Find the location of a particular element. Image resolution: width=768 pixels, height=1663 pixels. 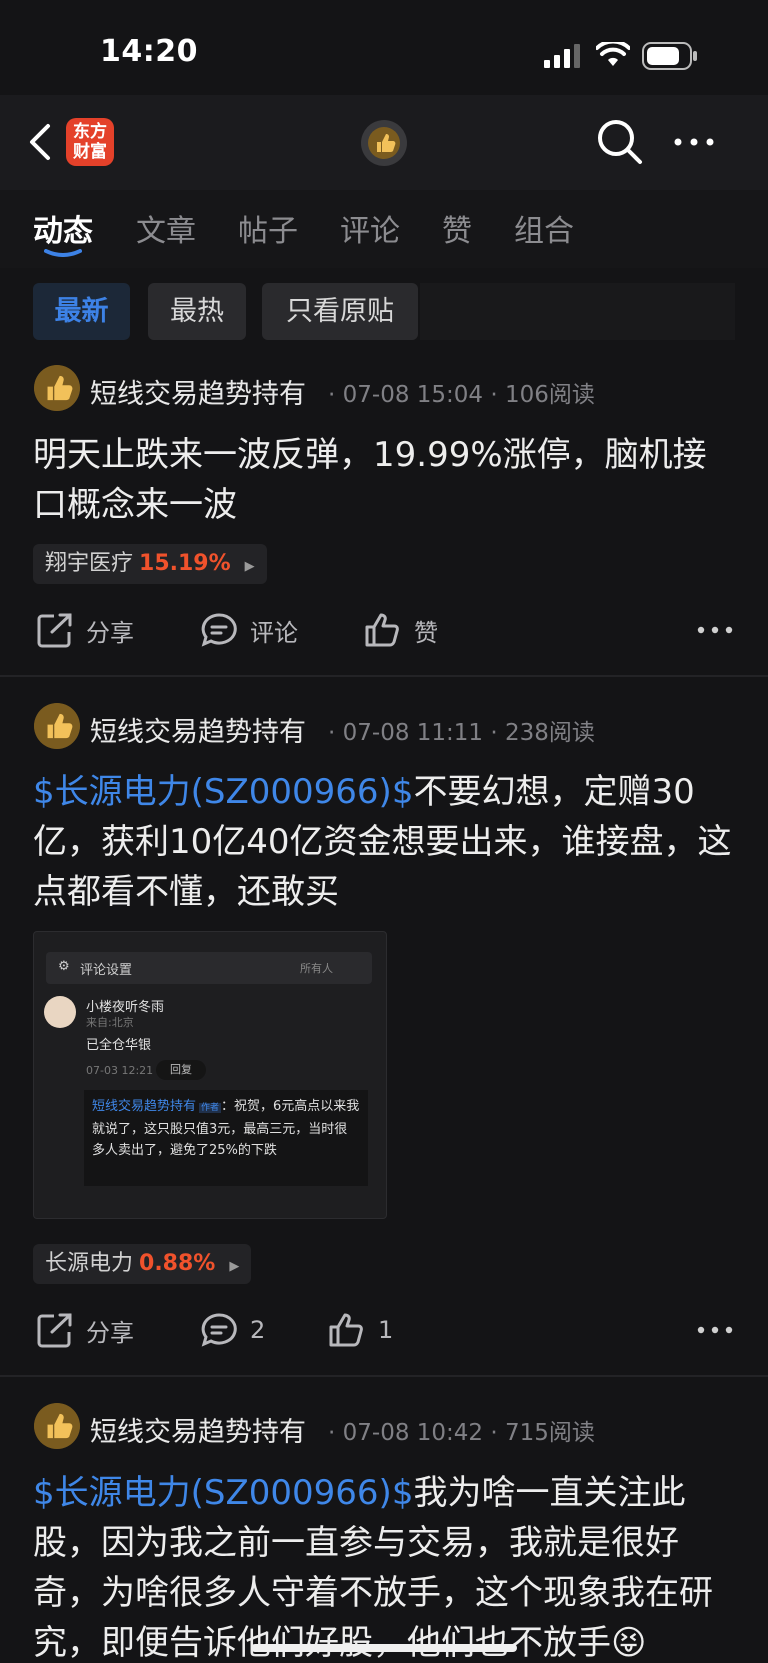

battery-icon is located at coordinates (669, 56).